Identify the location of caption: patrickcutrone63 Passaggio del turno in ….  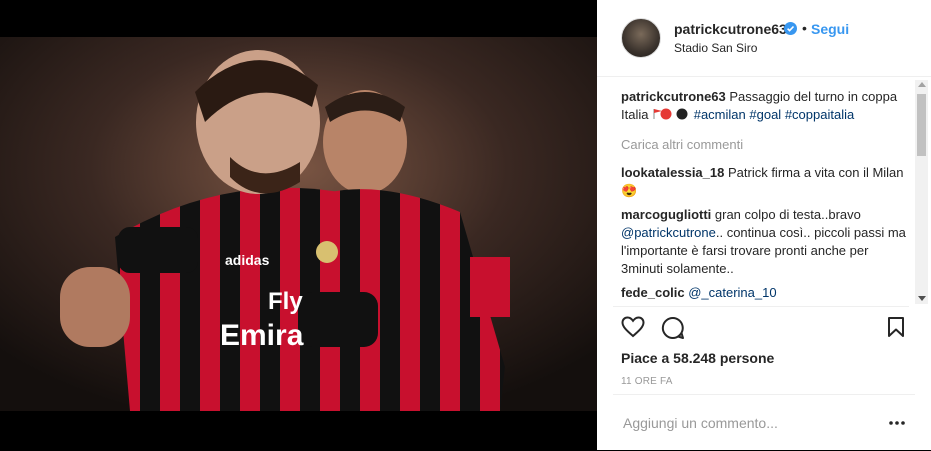
(765, 106).